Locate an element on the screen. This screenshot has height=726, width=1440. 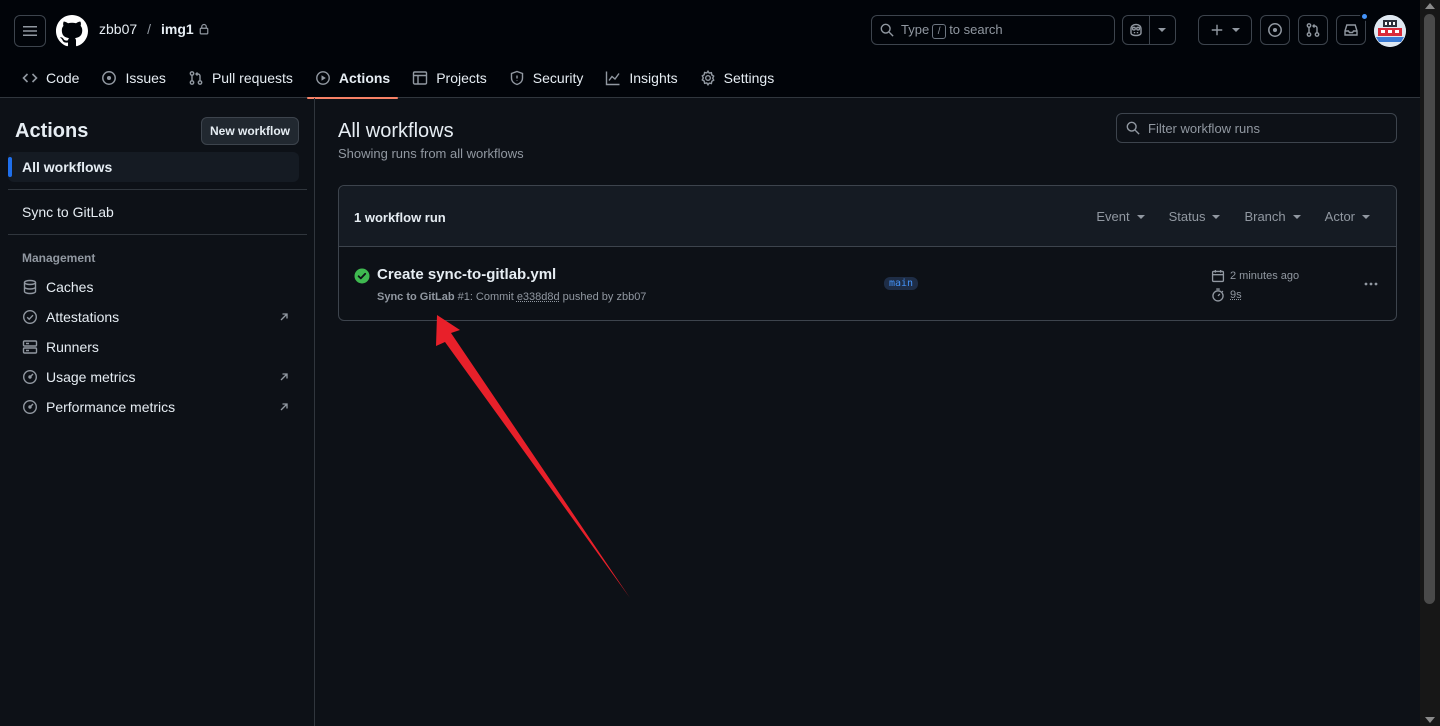
run-more-options-button is located at coordinates (1371, 284).